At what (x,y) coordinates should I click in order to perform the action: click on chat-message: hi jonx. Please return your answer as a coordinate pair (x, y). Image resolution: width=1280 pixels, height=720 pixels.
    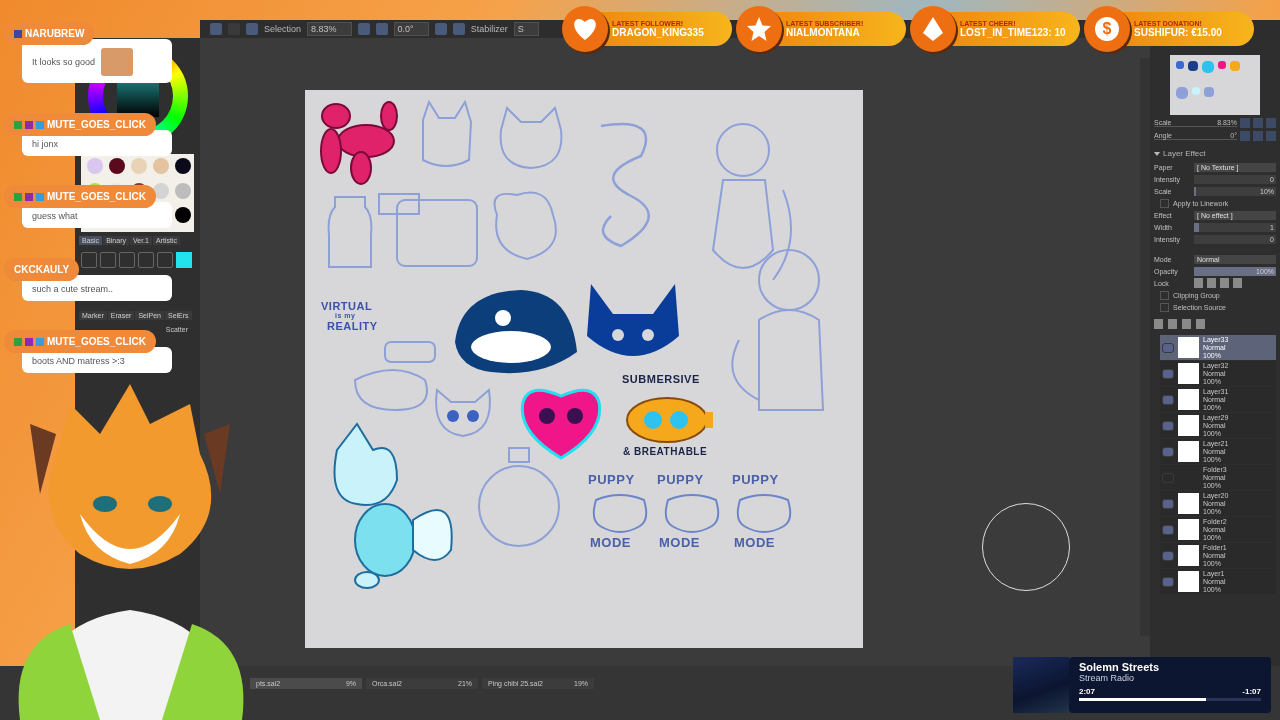
    Looking at the image, I should click on (45, 144).